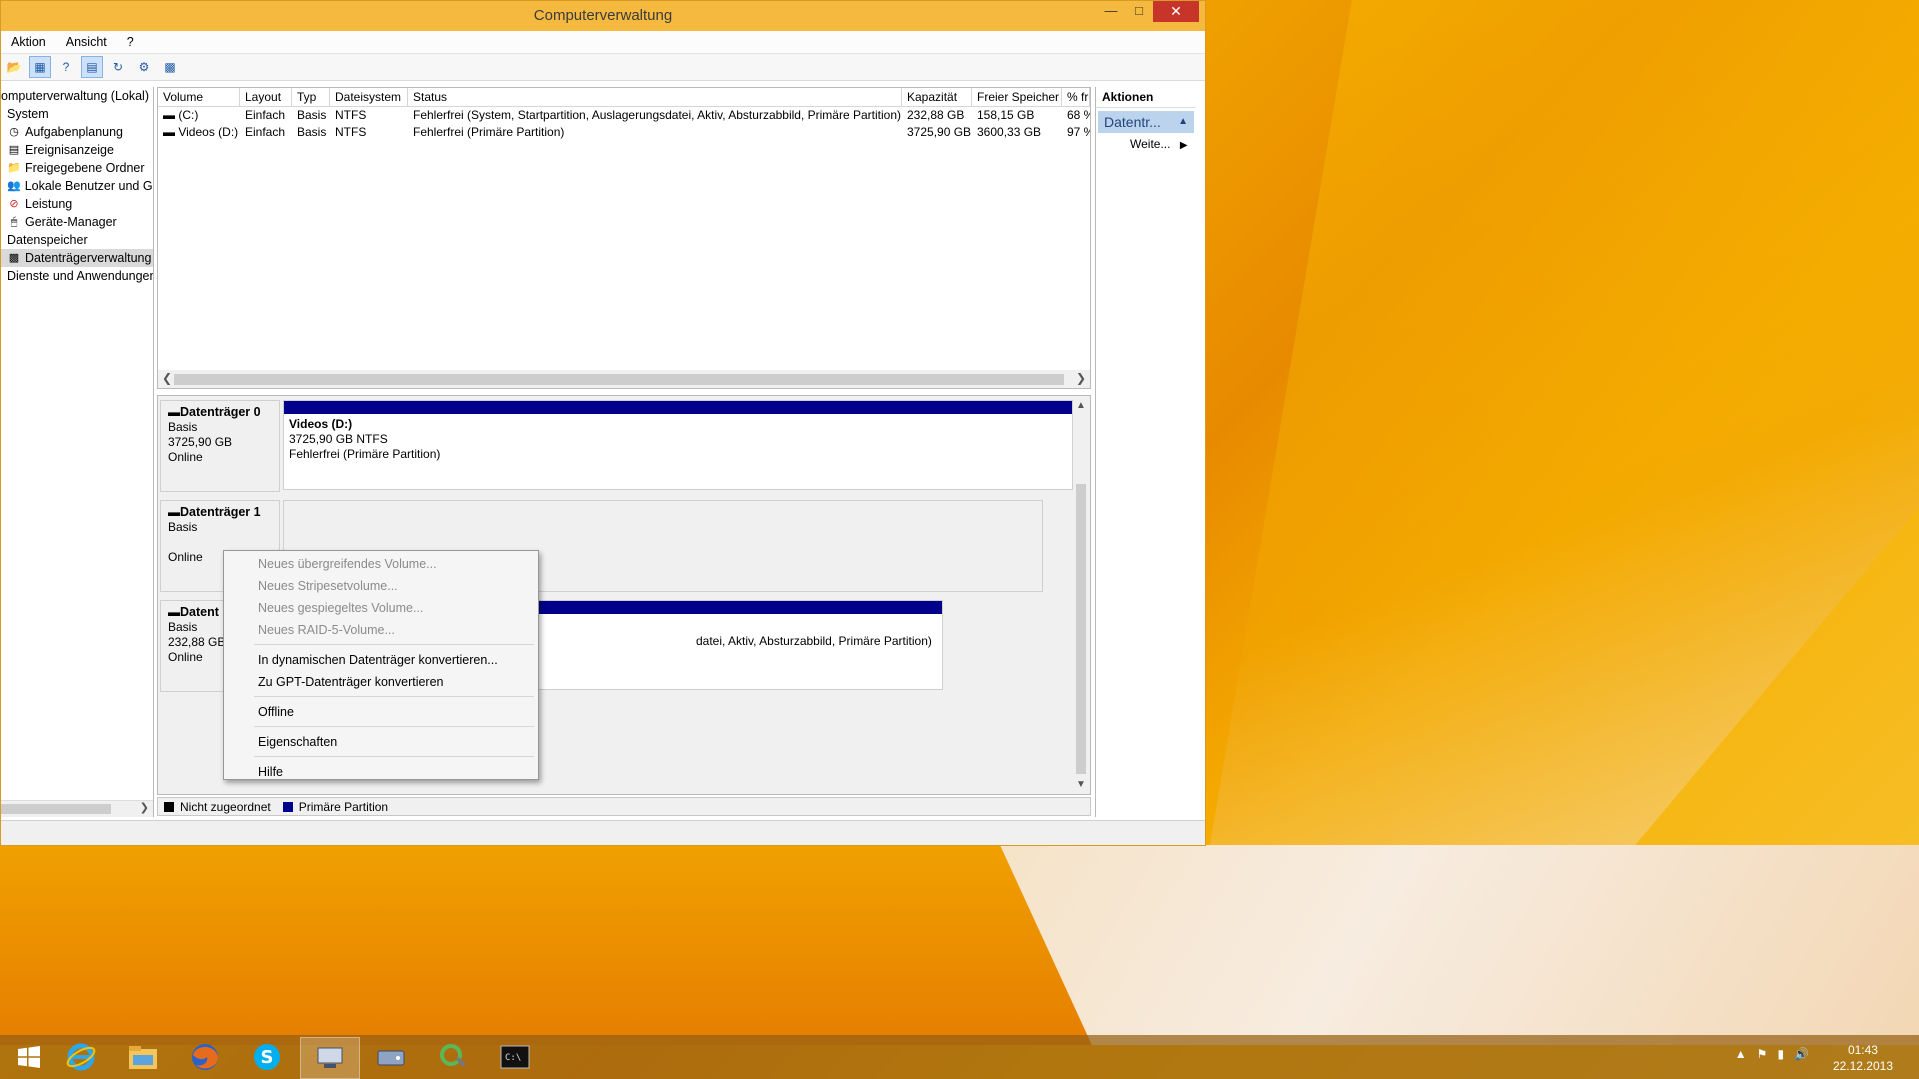 This screenshot has height=1079, width=1919. Describe the element at coordinates (77, 168) in the screenshot. I see `tree-shared-folders: 📁 Freigegebene Ordner` at that location.